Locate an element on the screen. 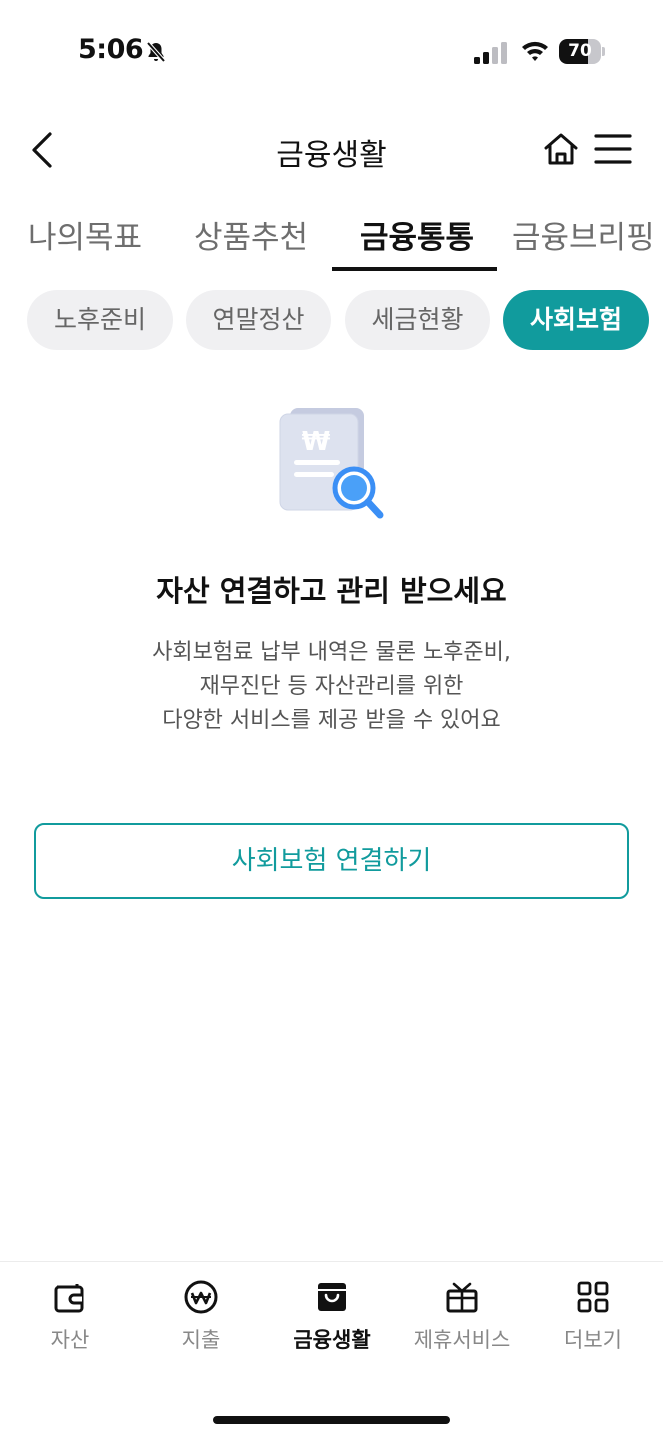  gift-icon is located at coordinates (462, 1297).